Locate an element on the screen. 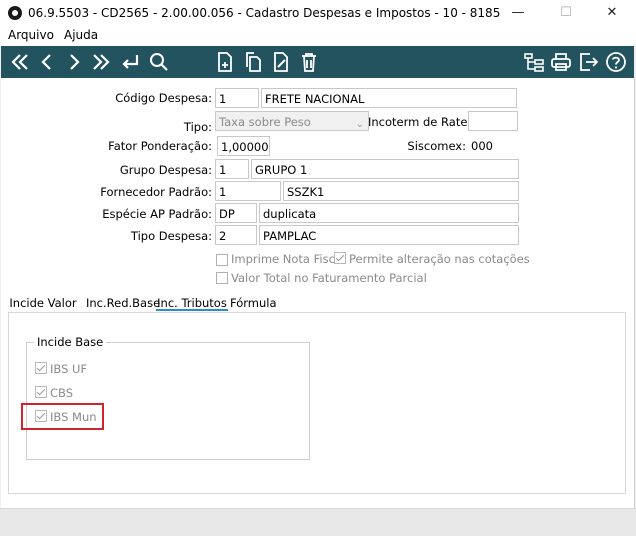 This screenshot has width=636, height=536. fornecedor-code-input: 1 is located at coordinates (248, 191).